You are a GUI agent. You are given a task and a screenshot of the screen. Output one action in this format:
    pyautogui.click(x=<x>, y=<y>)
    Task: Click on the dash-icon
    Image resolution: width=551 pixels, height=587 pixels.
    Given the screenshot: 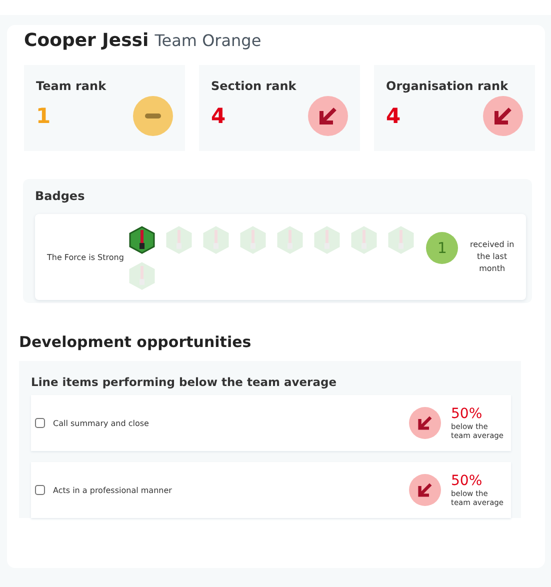 What is the action you would take?
    pyautogui.click(x=153, y=116)
    